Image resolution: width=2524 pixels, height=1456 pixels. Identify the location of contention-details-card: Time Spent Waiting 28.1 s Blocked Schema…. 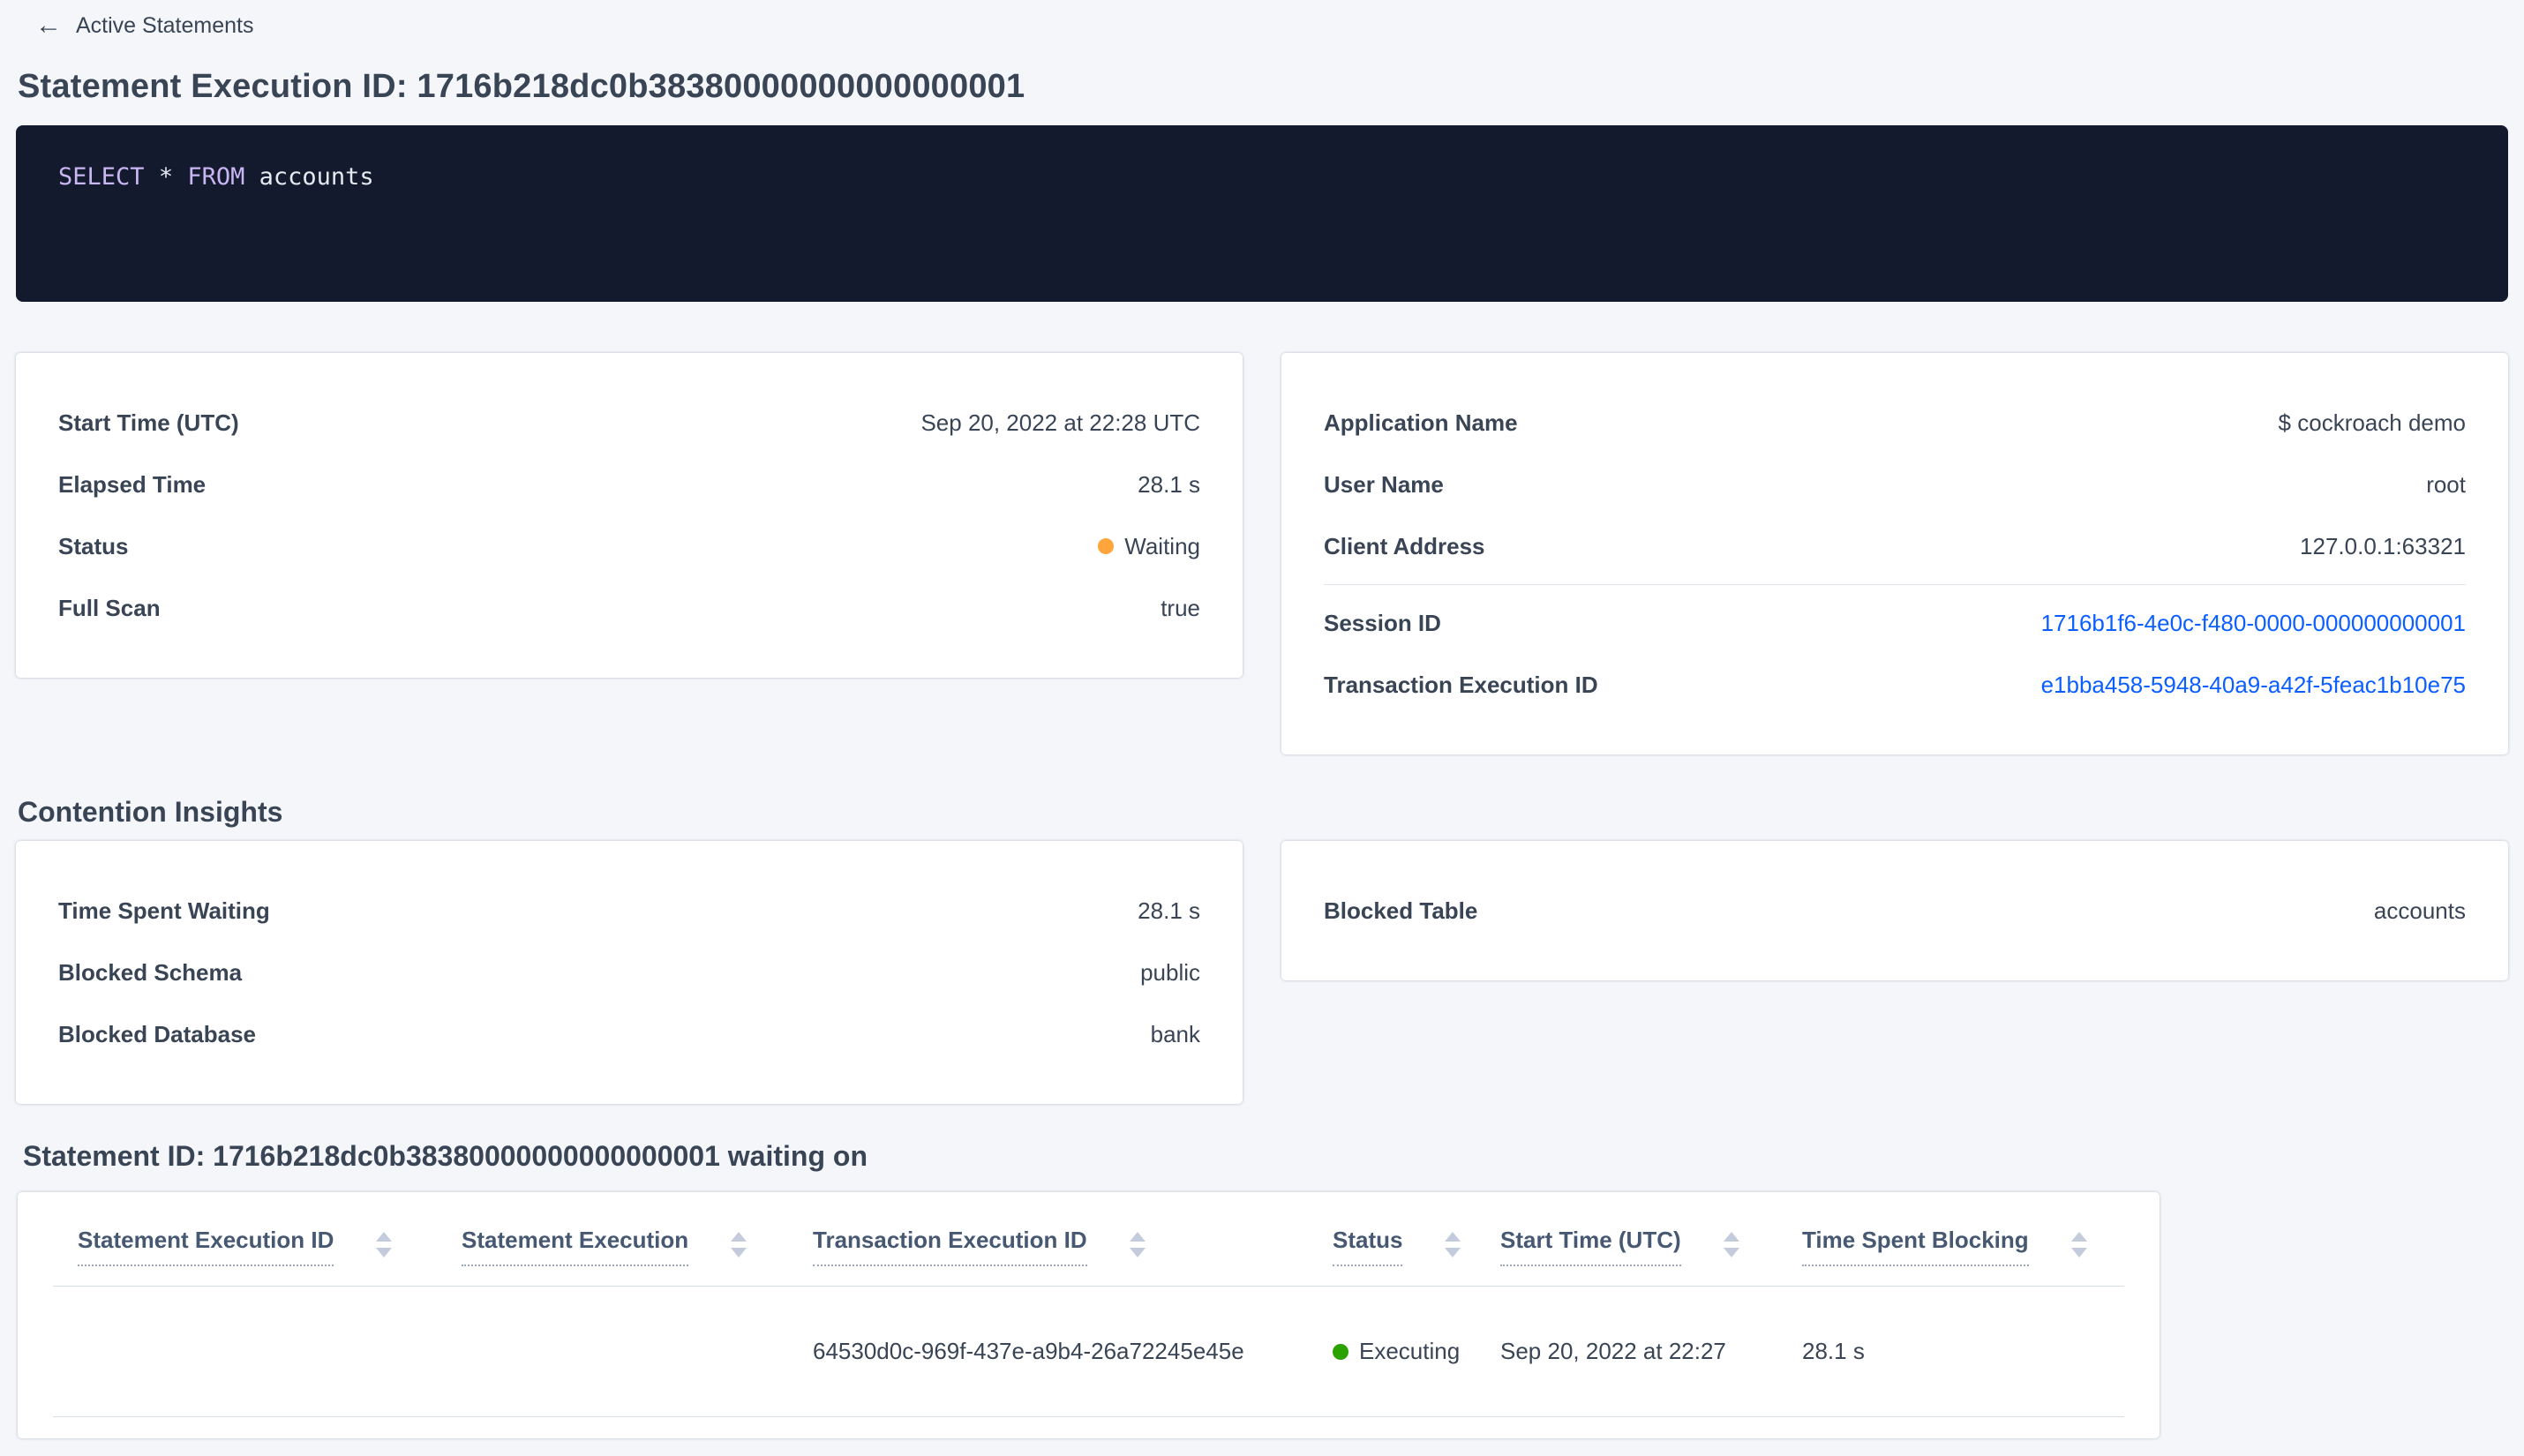
(629, 972).